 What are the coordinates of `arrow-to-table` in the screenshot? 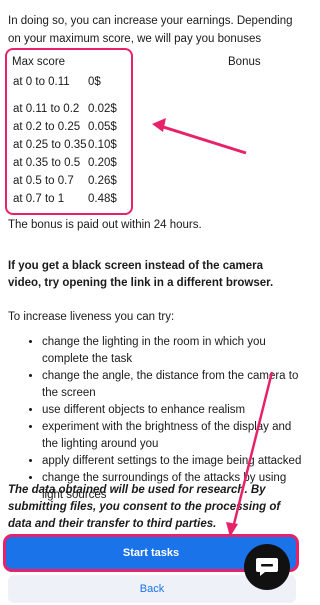 It's located at (203, 139).